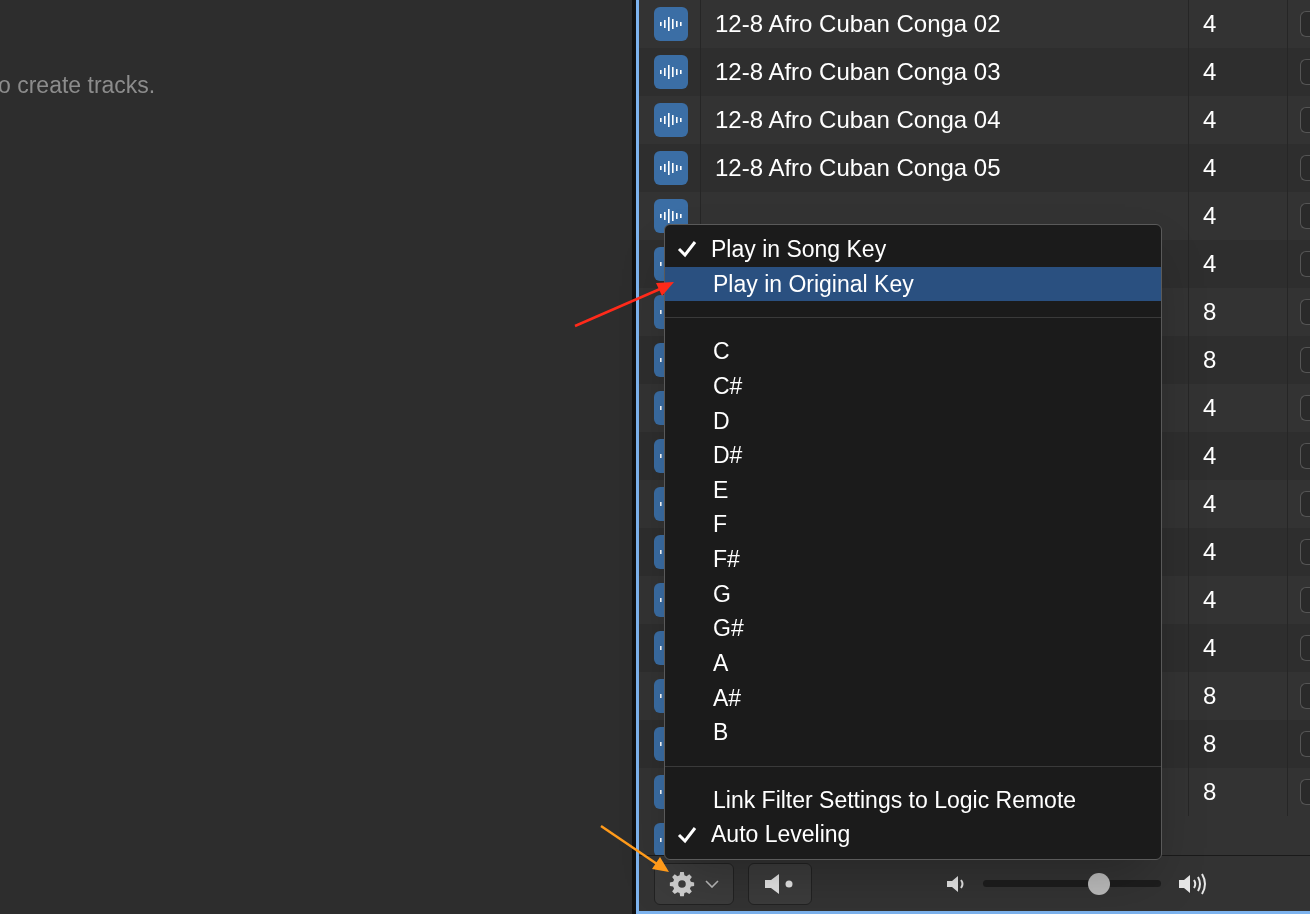 The width and height of the screenshot is (1310, 914). Describe the element at coordinates (634, 848) in the screenshot. I see `annotation-arrow` at that location.